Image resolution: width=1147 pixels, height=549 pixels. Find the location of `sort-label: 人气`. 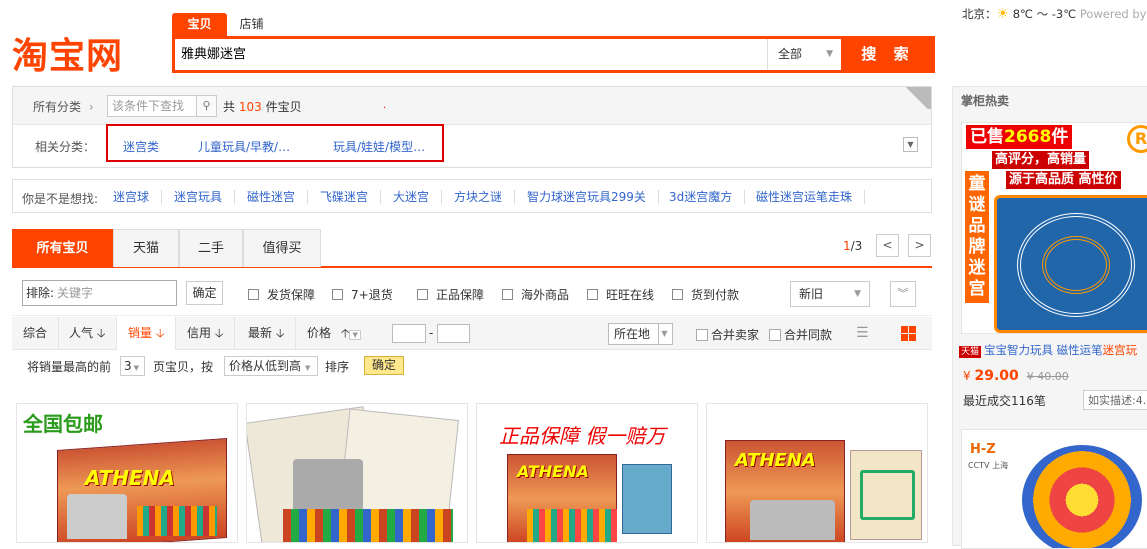

sort-label: 人气 is located at coordinates (81, 333).